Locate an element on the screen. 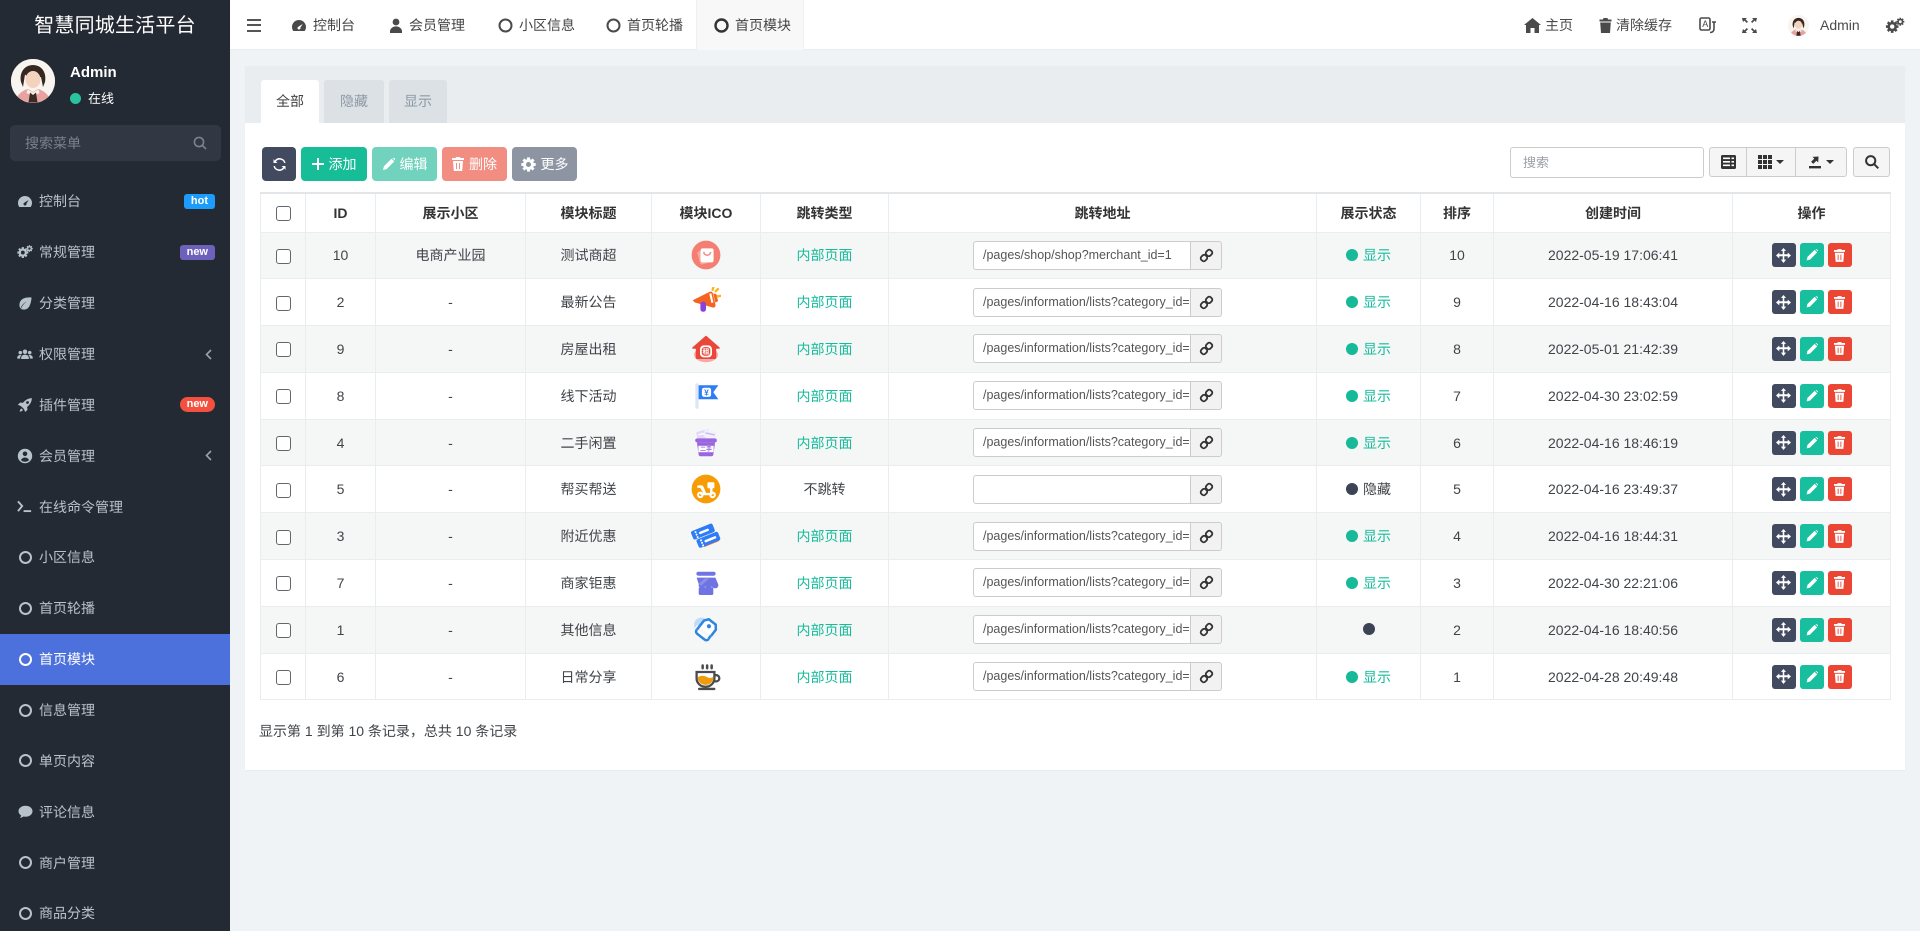 The image size is (1920, 931). svg-text: 租 is located at coordinates (706, 352).